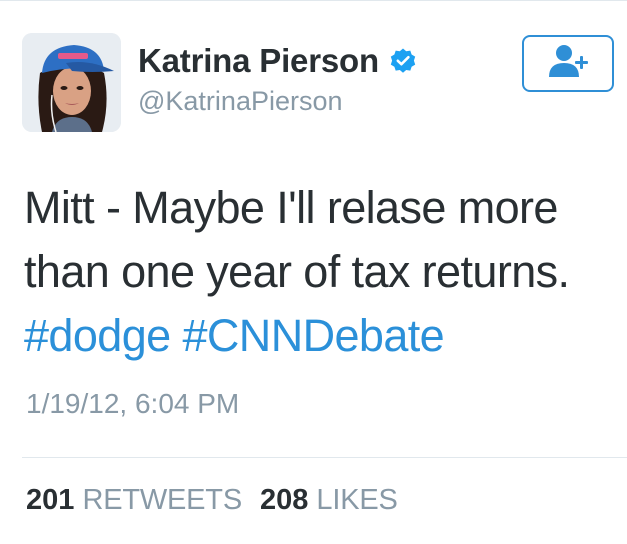 Image resolution: width=627 pixels, height=544 pixels. Describe the element at coordinates (297, 271) in the screenshot. I see `tweet-text-line: than one year of tax returns.` at that location.